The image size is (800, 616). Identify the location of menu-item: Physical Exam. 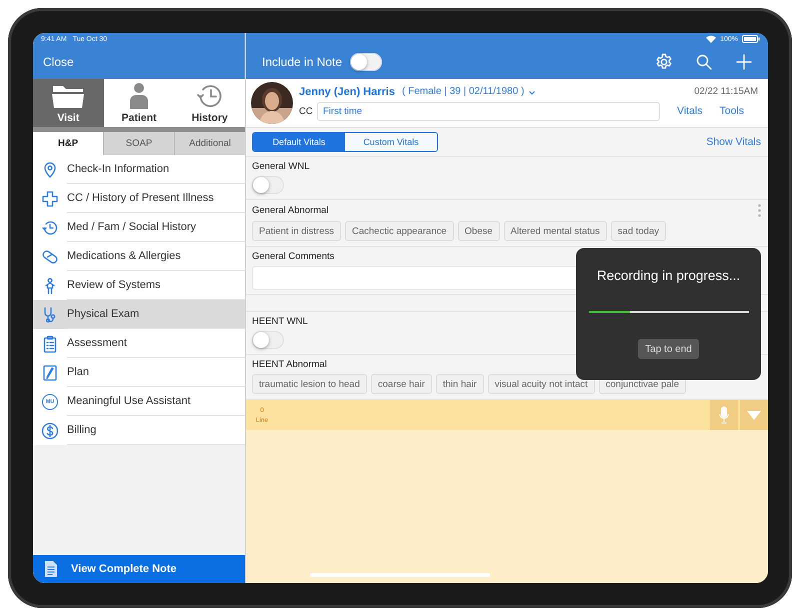
(139, 314).